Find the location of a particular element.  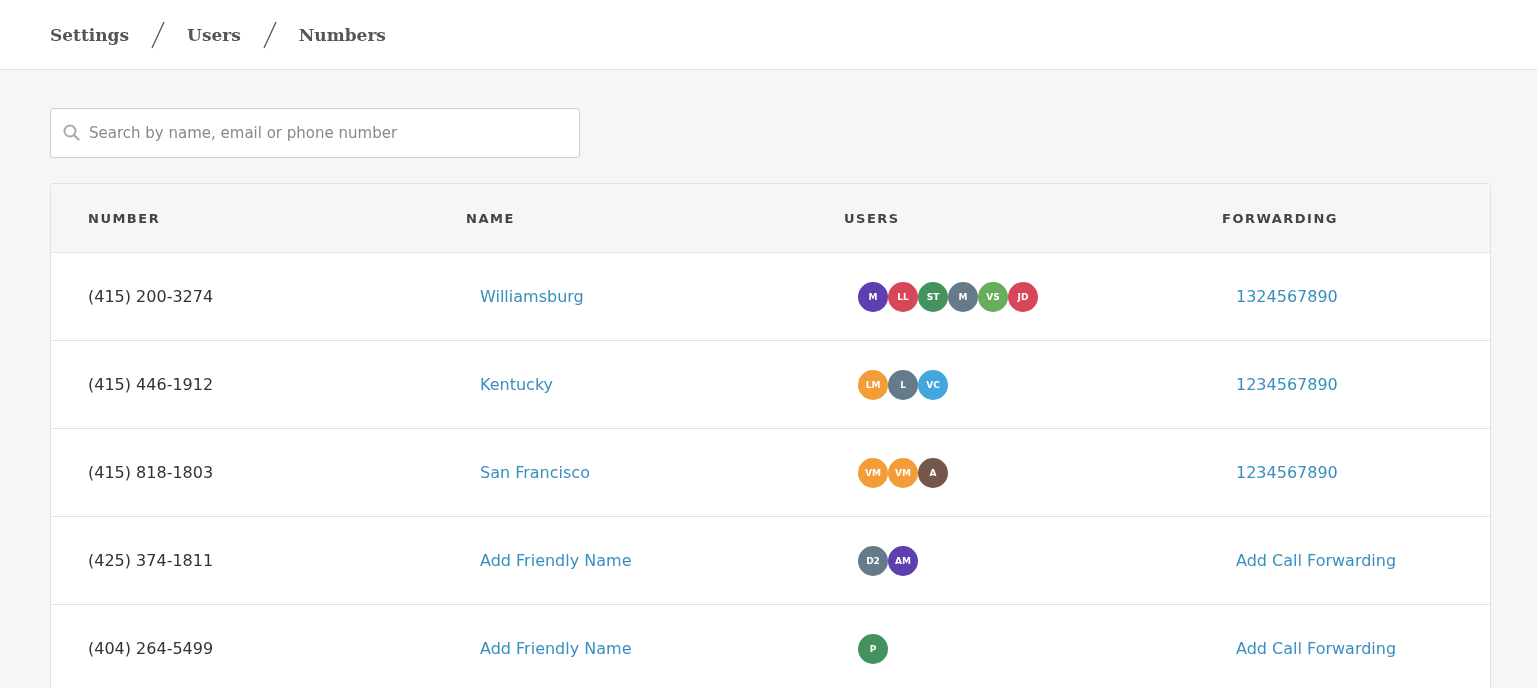

breadcrumb-link: Numbers is located at coordinates (342, 34).